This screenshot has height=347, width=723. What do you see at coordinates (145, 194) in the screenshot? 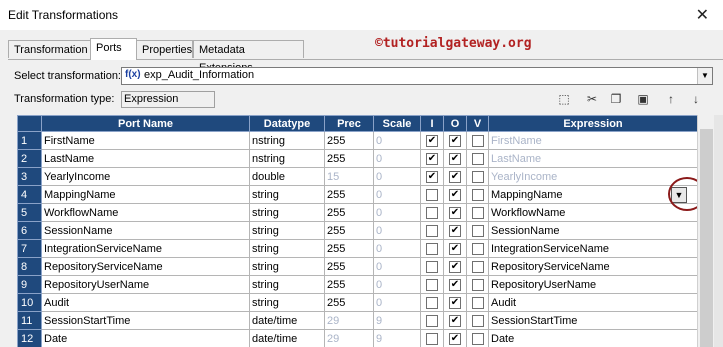
I see `port-name-cell: MappingName` at bounding box center [145, 194].